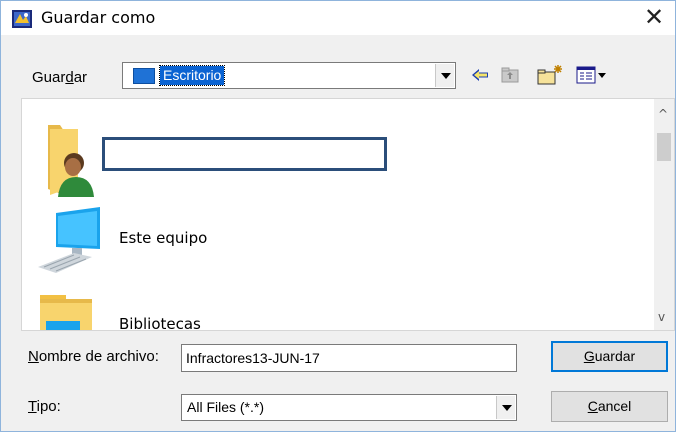  What do you see at coordinates (349, 407) in the screenshot?
I see `file-type-combobox: All Files (*.*)` at bounding box center [349, 407].